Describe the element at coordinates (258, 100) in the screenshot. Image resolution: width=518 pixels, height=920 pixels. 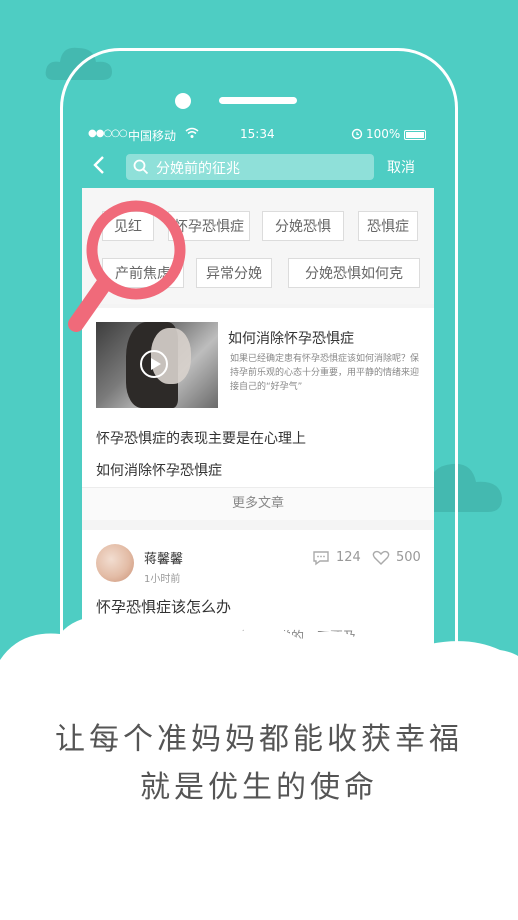
I see `phone-speaker` at that location.